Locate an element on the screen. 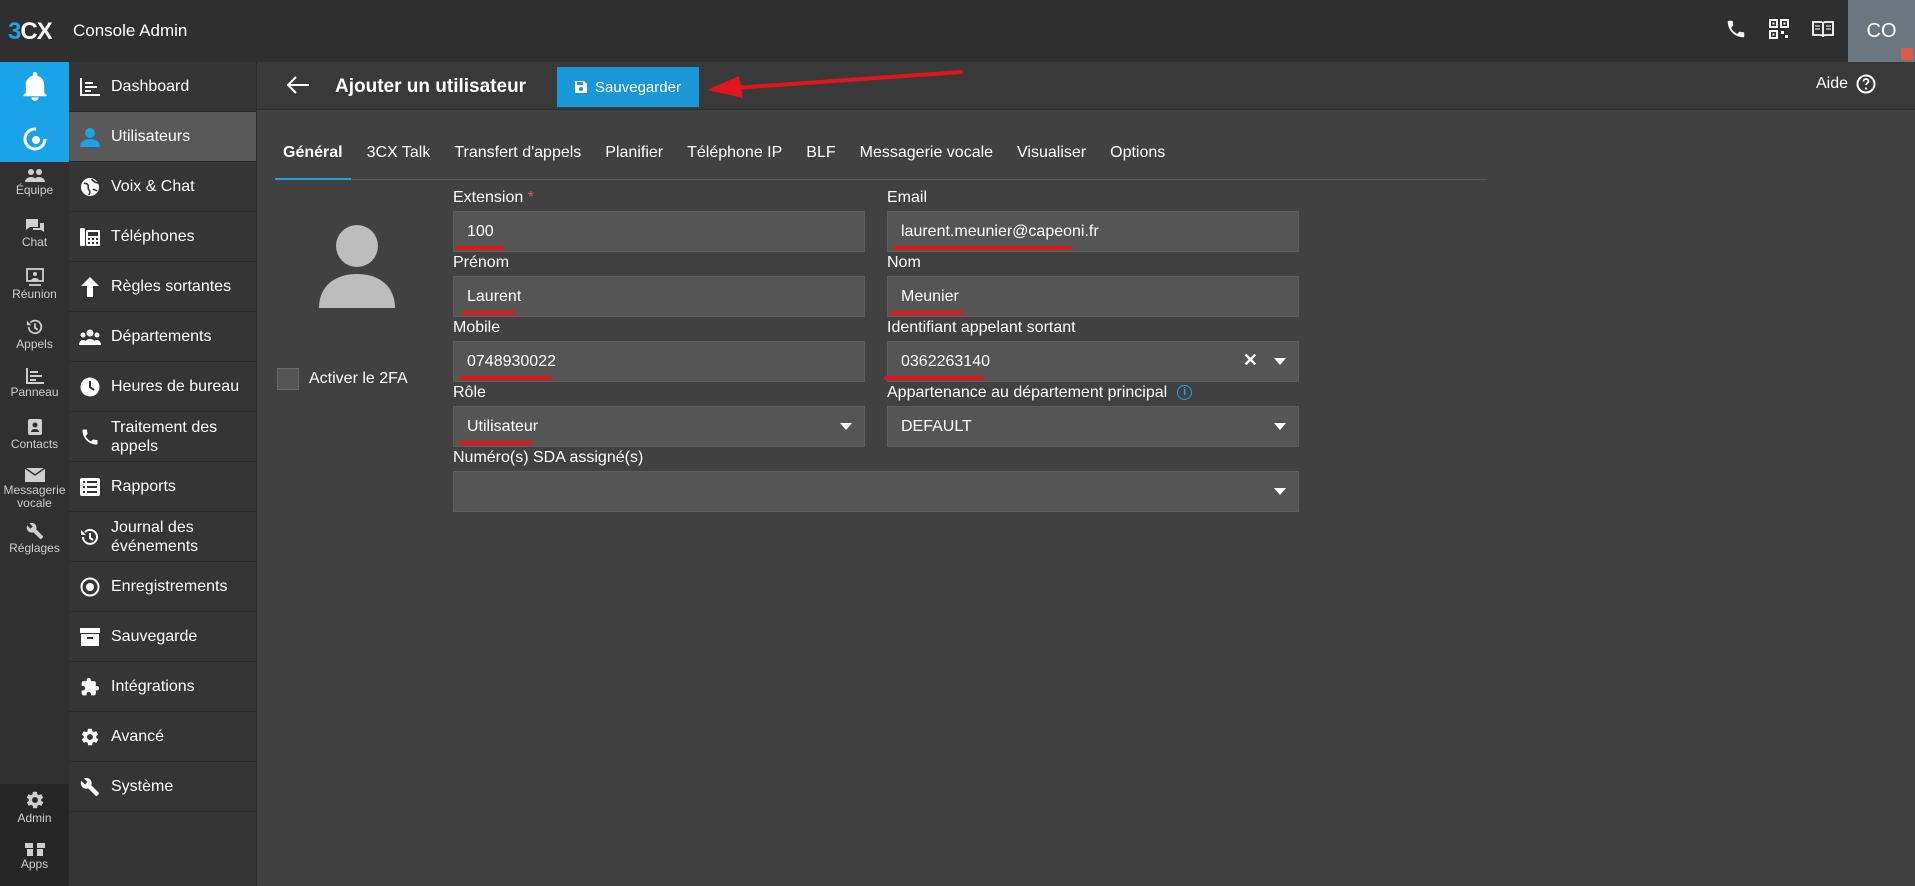  switch-app-icon is located at coordinates (35, 141).